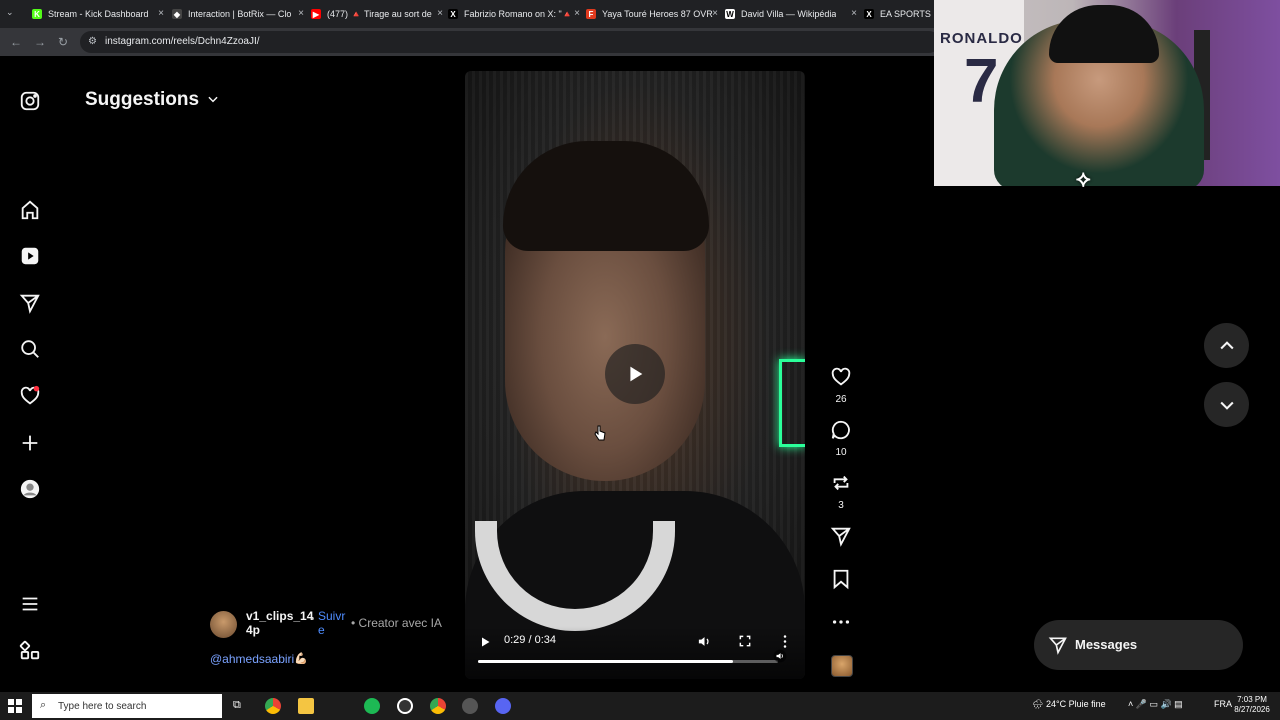 This screenshot has height=720, width=1280. What do you see at coordinates (842, 666) in the screenshot?
I see `audio-thumbnail` at bounding box center [842, 666].